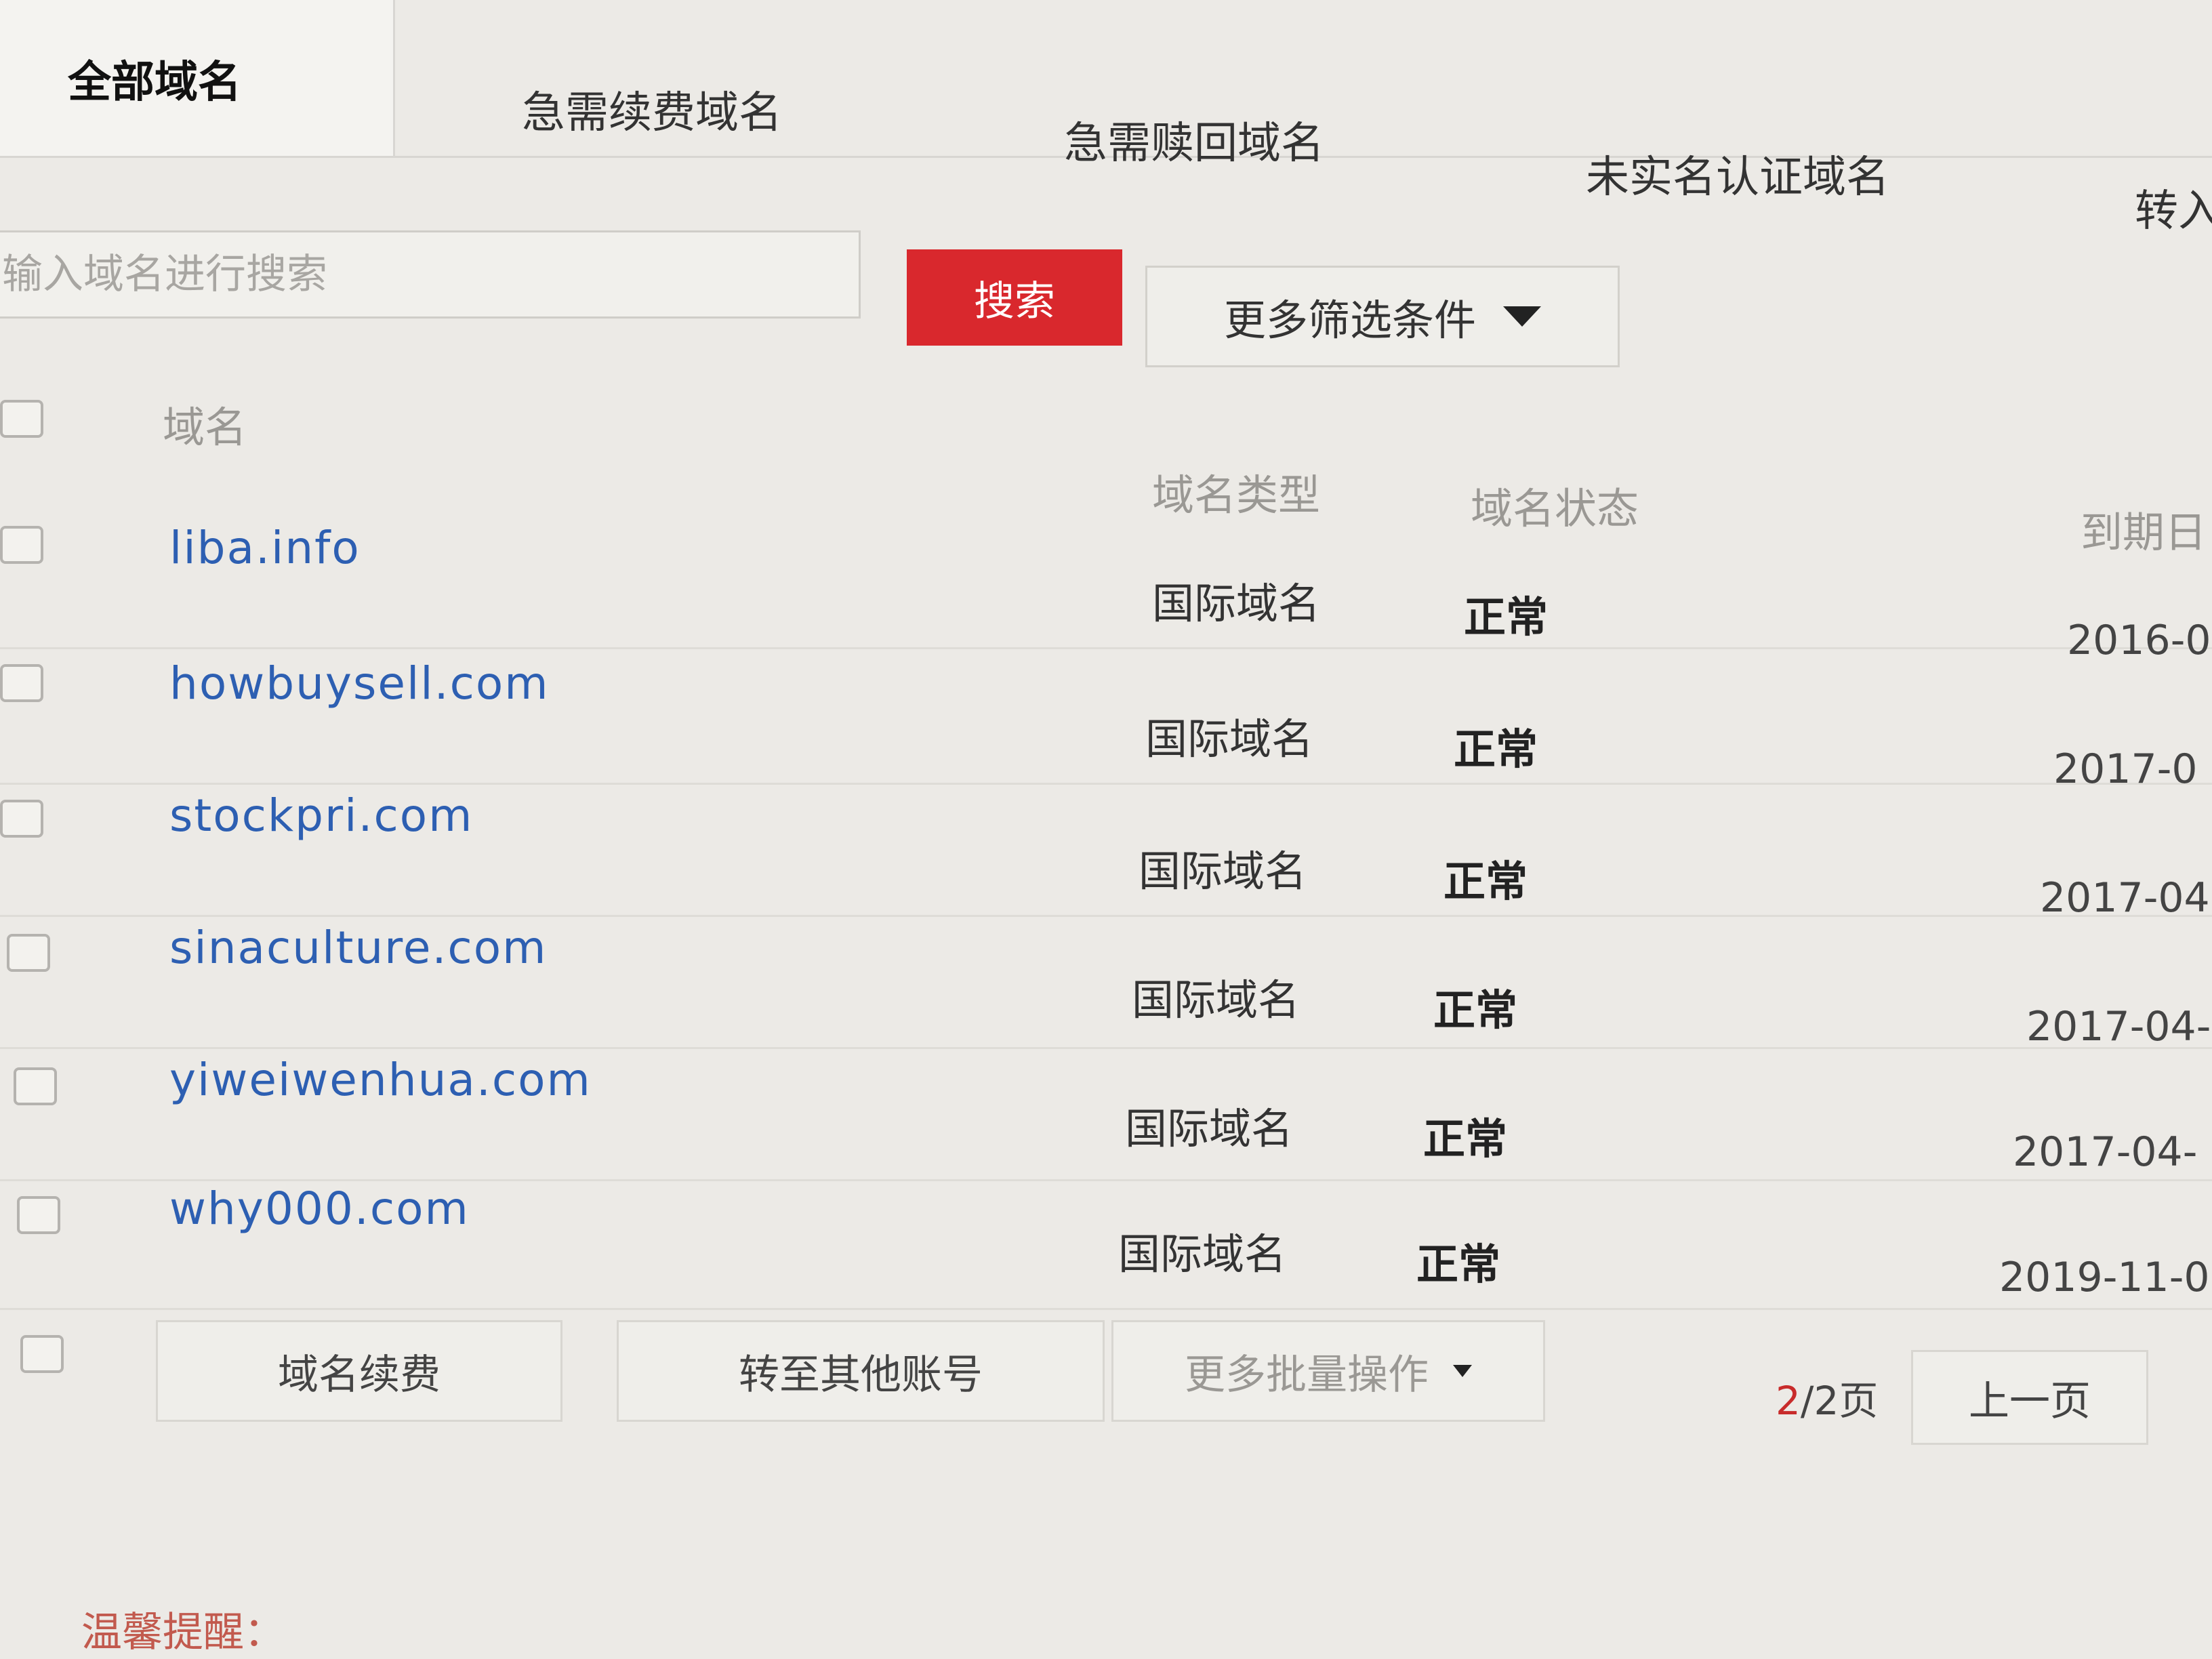  What do you see at coordinates (861, 1371) in the screenshot?
I see `transfer-account-button: 转至其他账号` at bounding box center [861, 1371].